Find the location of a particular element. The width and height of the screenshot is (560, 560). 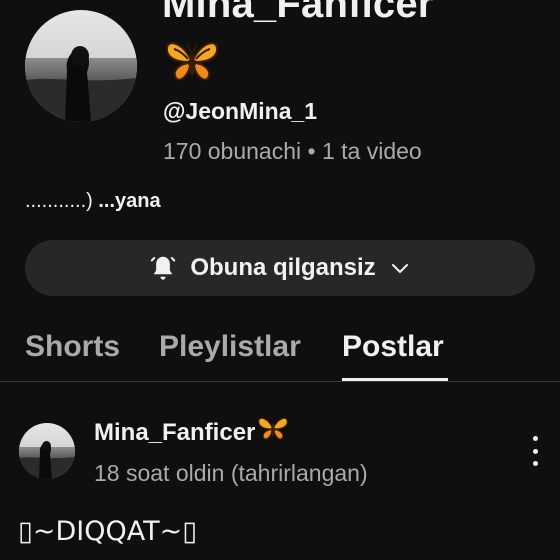

more-options-icon is located at coordinates (535, 451).